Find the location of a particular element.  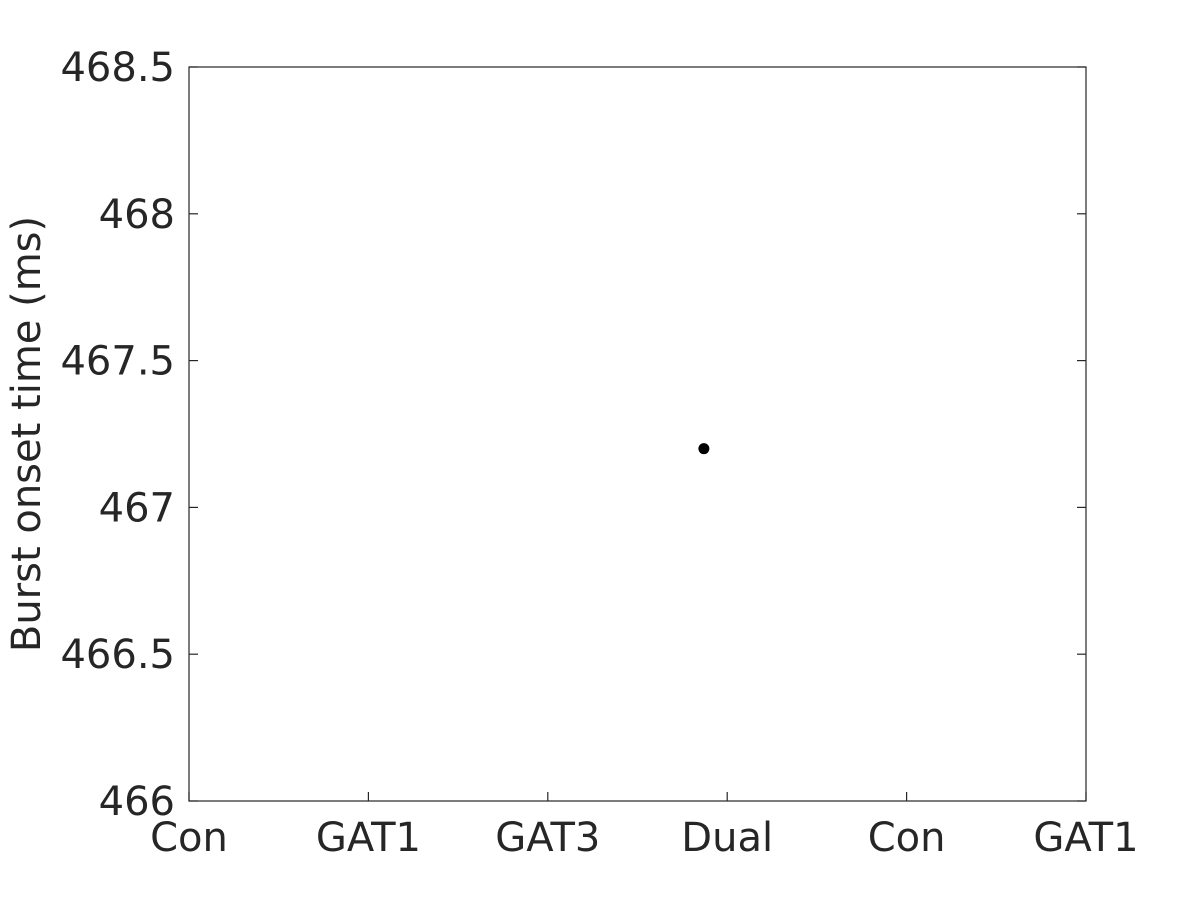

data-points is located at coordinates (704, 449).